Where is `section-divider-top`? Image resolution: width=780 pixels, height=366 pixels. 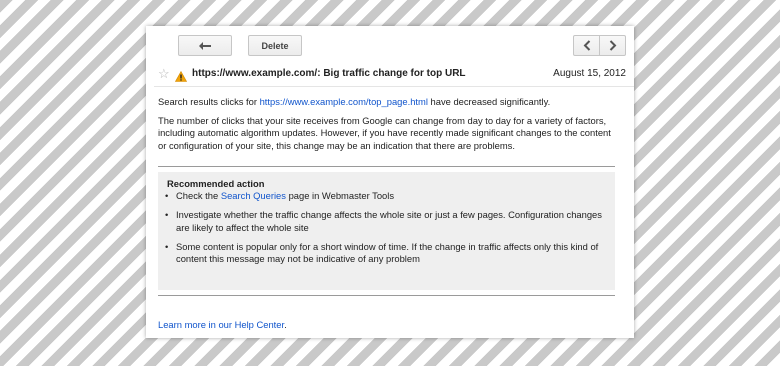 section-divider-top is located at coordinates (386, 166).